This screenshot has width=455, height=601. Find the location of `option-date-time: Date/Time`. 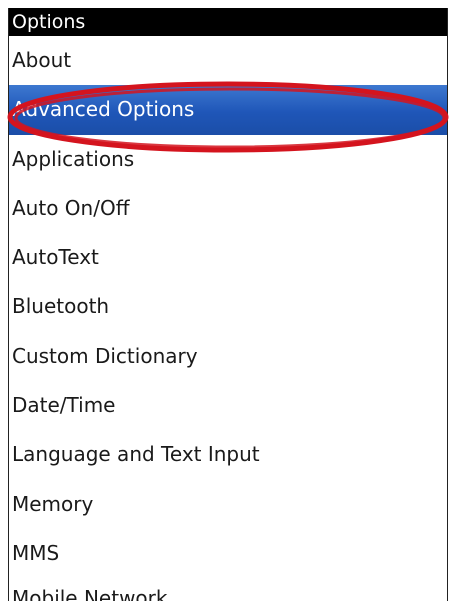

option-date-time: Date/Time is located at coordinates (228, 405).